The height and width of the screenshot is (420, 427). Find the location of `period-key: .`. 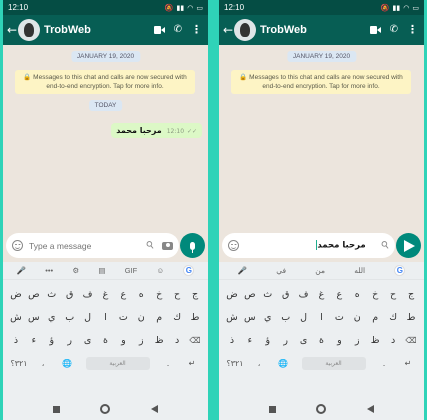

period-key: . is located at coordinates (168, 363).